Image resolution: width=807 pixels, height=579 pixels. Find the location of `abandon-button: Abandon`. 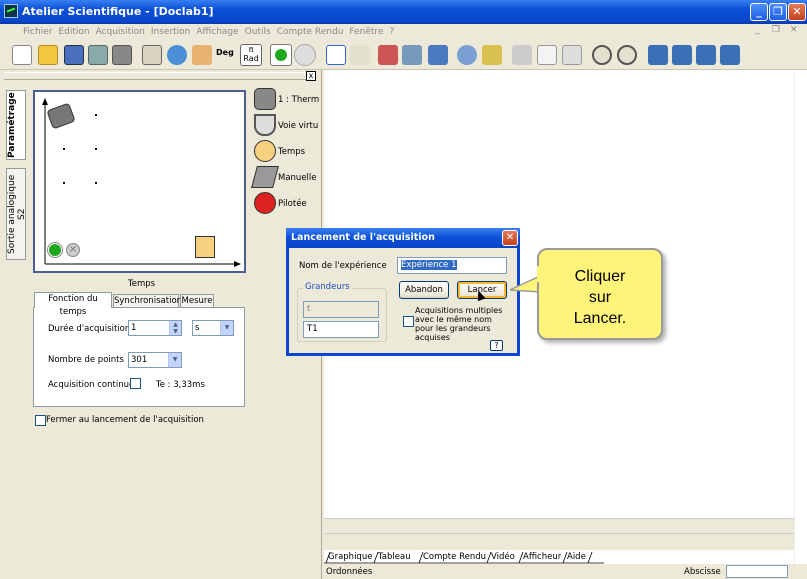

abandon-button: Abandon is located at coordinates (424, 290).